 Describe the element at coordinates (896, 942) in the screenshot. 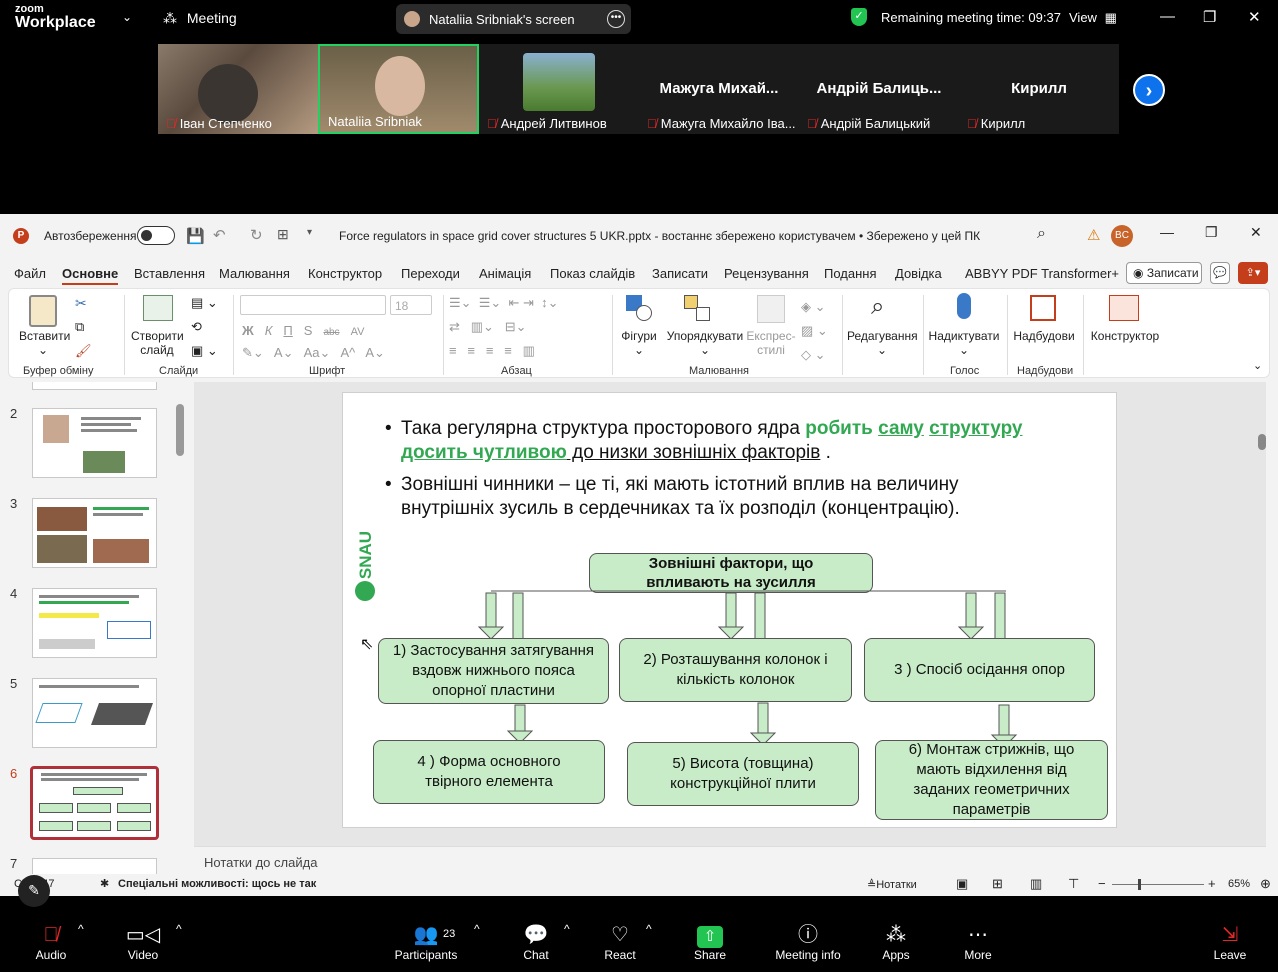

I see `apps-button: ⁂ Apps` at that location.